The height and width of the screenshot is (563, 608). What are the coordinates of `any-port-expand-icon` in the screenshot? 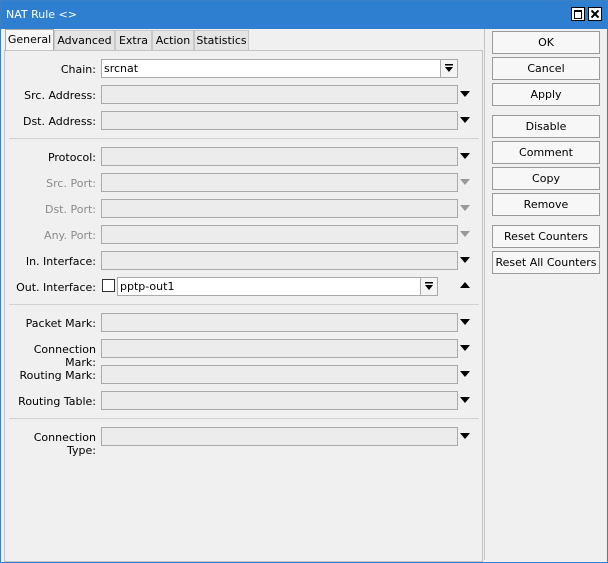 It's located at (465, 234).